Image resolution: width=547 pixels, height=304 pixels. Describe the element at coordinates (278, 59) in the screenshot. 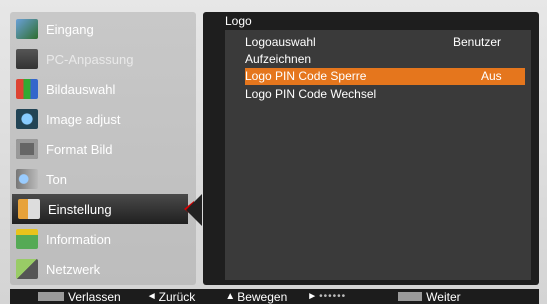

I see `row-label: Aufzeichnen` at that location.